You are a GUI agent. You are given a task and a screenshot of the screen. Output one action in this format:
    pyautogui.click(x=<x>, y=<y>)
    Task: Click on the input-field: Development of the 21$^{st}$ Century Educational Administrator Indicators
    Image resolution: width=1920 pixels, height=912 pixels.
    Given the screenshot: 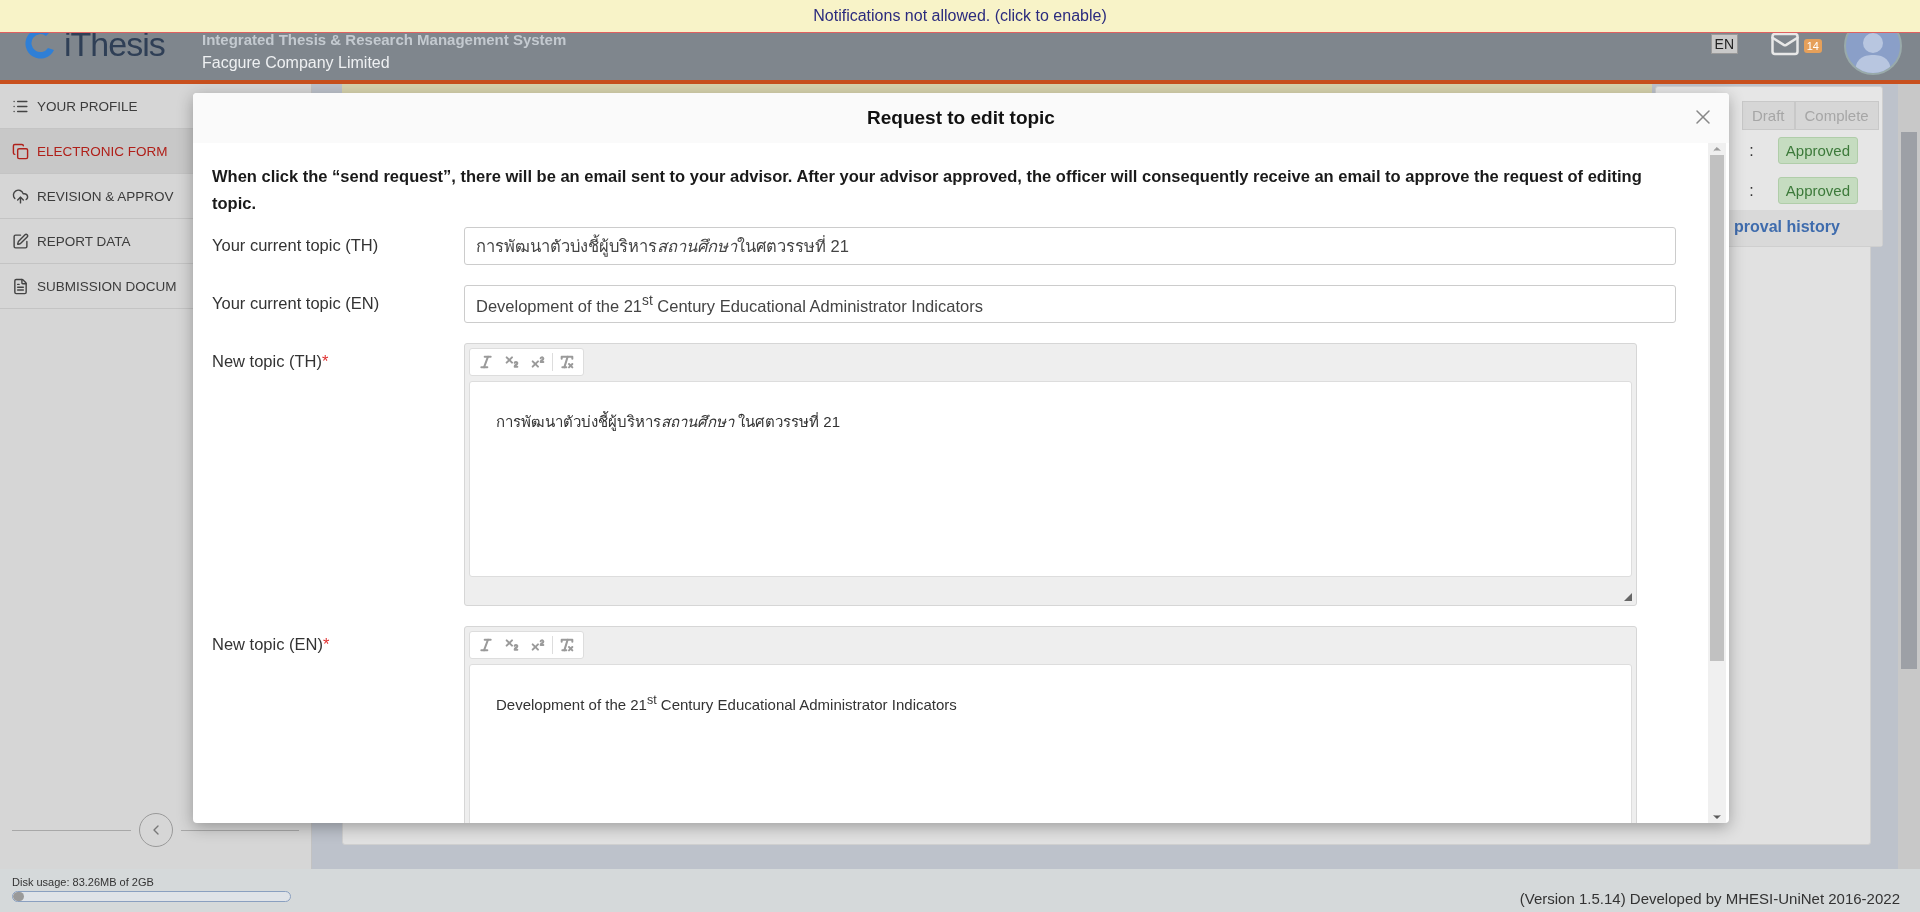 What is the action you would take?
    pyautogui.click(x=1070, y=304)
    